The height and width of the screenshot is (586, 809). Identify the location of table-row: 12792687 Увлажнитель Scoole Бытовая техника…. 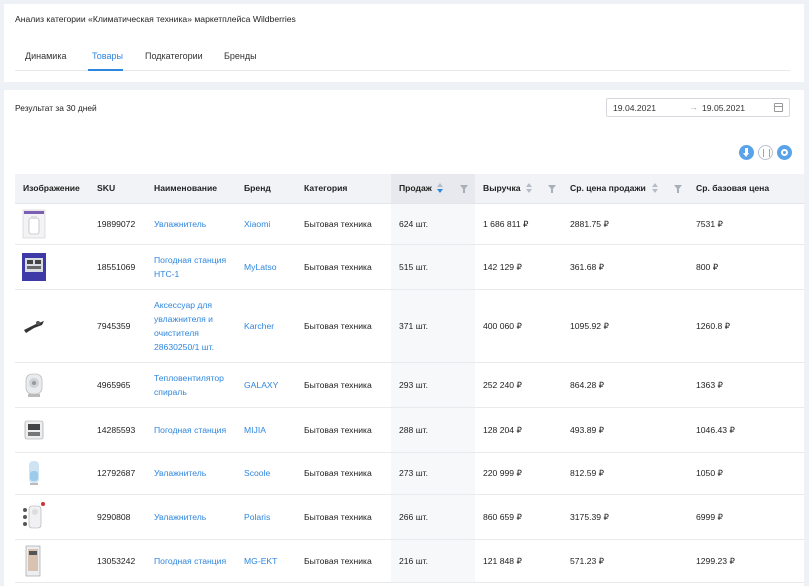
(409, 473).